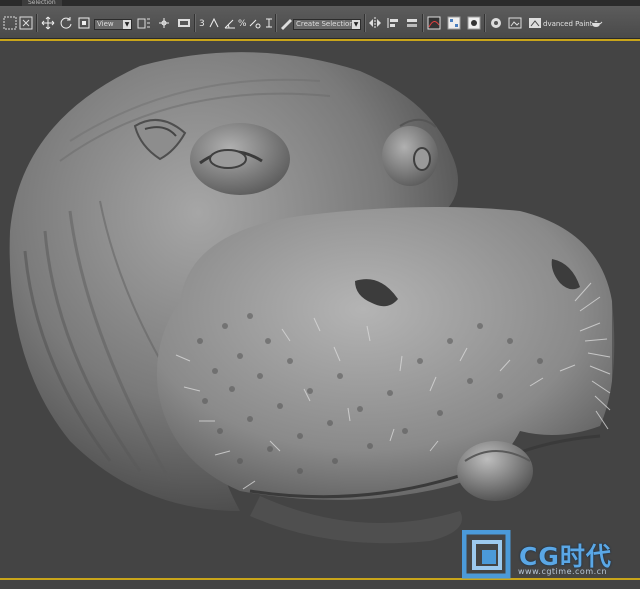 This screenshot has width=640, height=589. Describe the element at coordinates (184, 23) in the screenshot. I see `keyboard-shortcut-icon` at that location.